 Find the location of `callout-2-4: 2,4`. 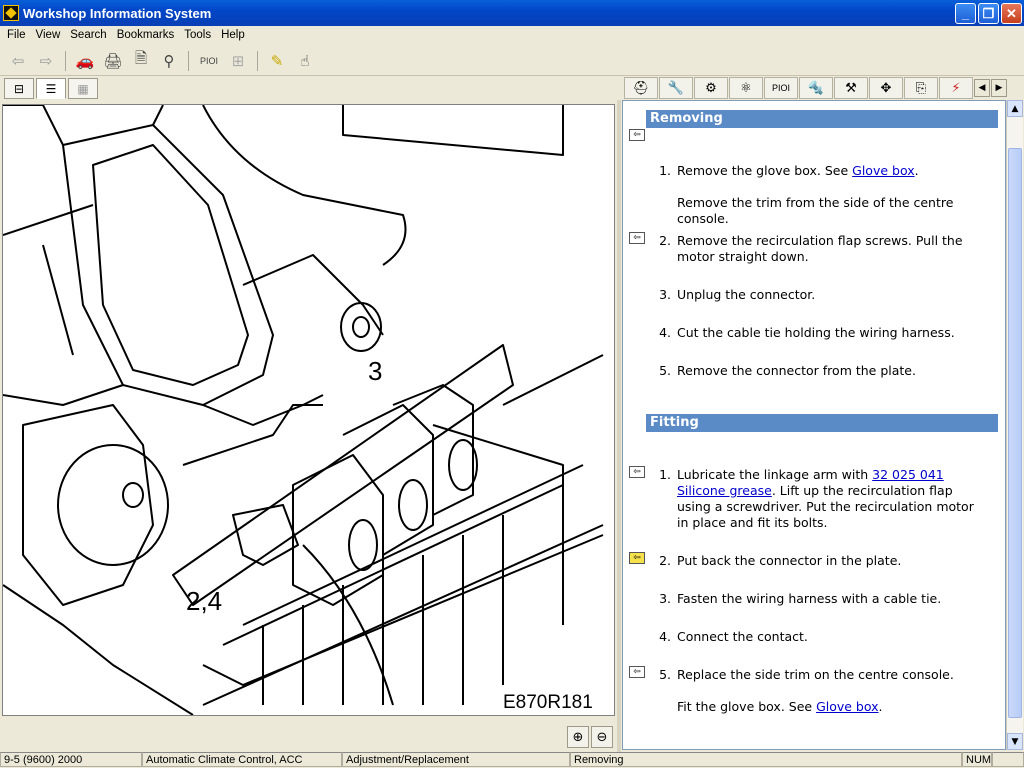

callout-2-4: 2,4 is located at coordinates (204, 601).